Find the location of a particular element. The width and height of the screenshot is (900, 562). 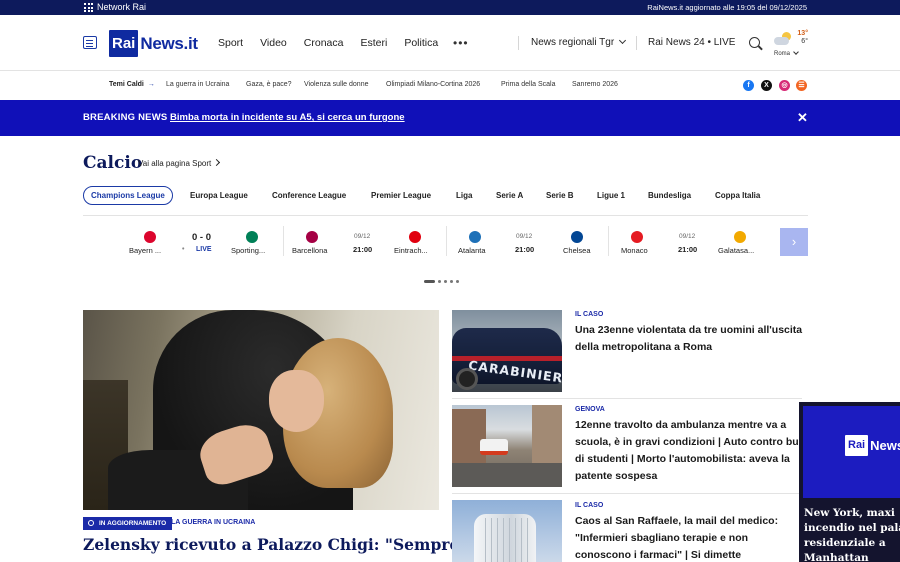

nav-cronaca: Cronaca is located at coordinates (324, 43).